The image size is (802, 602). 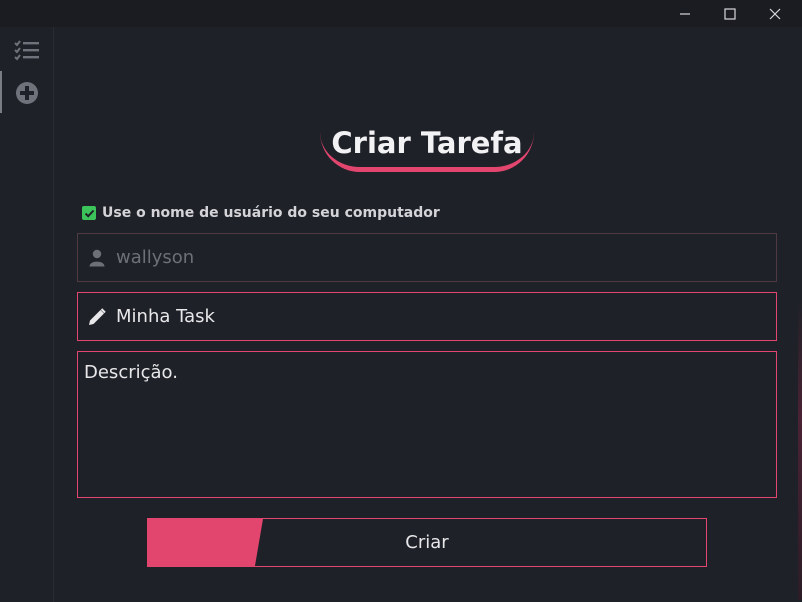 What do you see at coordinates (27, 314) in the screenshot?
I see `sidebar` at bounding box center [27, 314].